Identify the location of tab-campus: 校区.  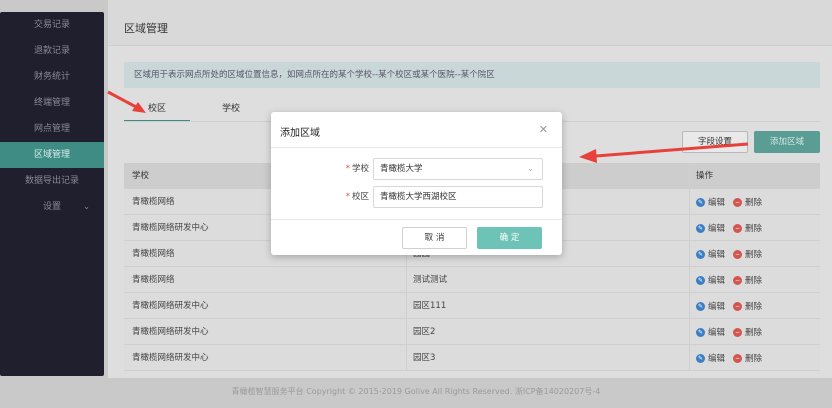
(157, 109).